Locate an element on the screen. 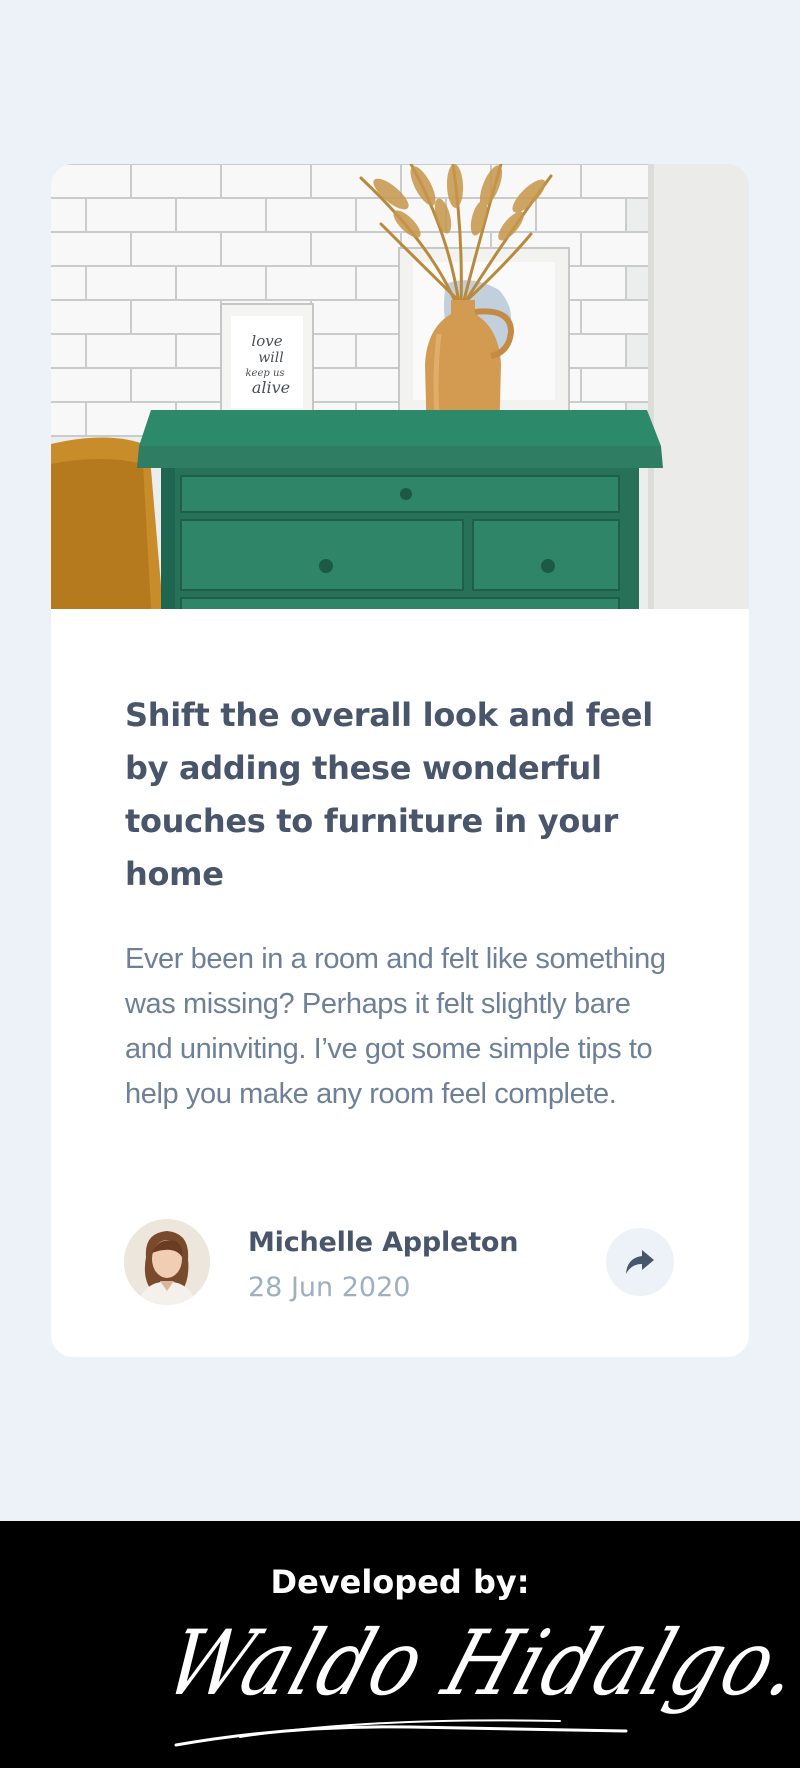 Image resolution: width=800 pixels, height=1768 pixels. post-date: 28 Jun 2020 is located at coordinates (329, 1287).